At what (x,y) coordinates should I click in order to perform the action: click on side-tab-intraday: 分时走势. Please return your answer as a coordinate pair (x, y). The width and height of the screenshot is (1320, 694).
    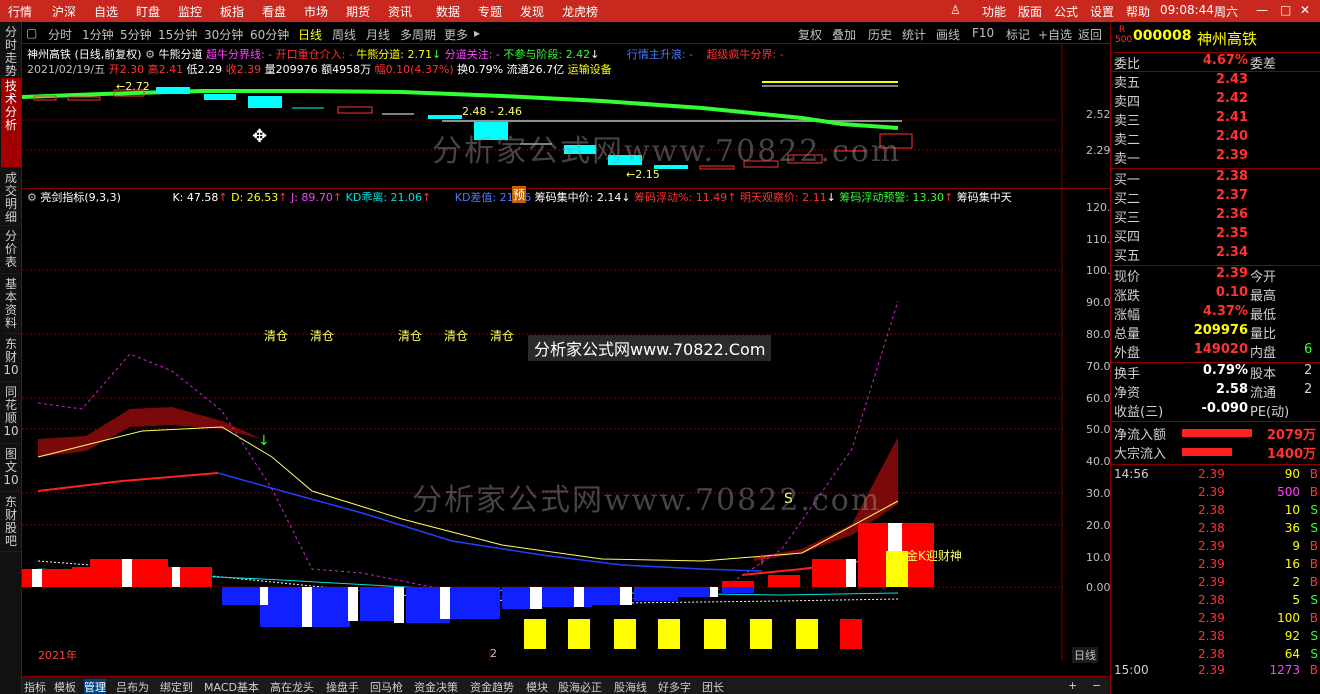
    Looking at the image, I should click on (11, 51).